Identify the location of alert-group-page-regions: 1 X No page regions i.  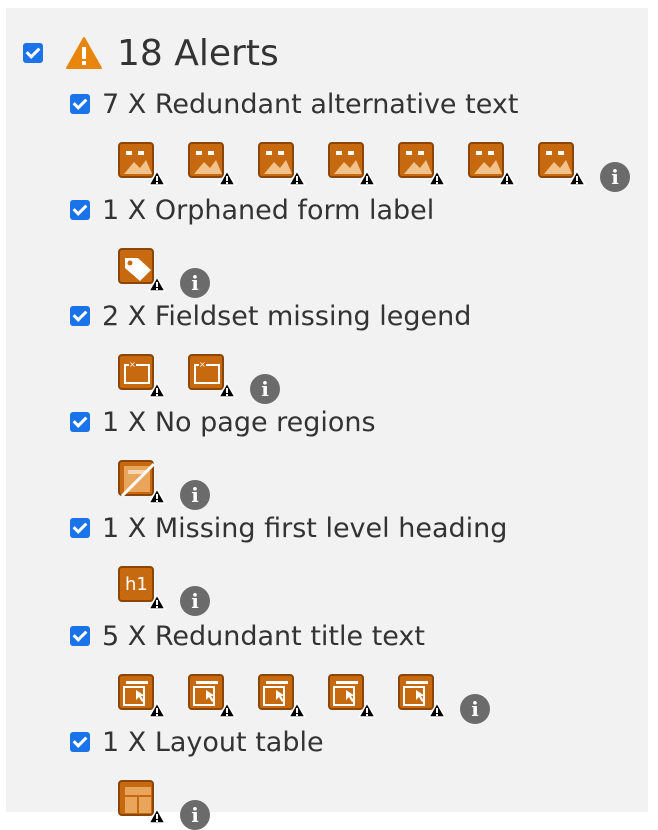
(223, 458).